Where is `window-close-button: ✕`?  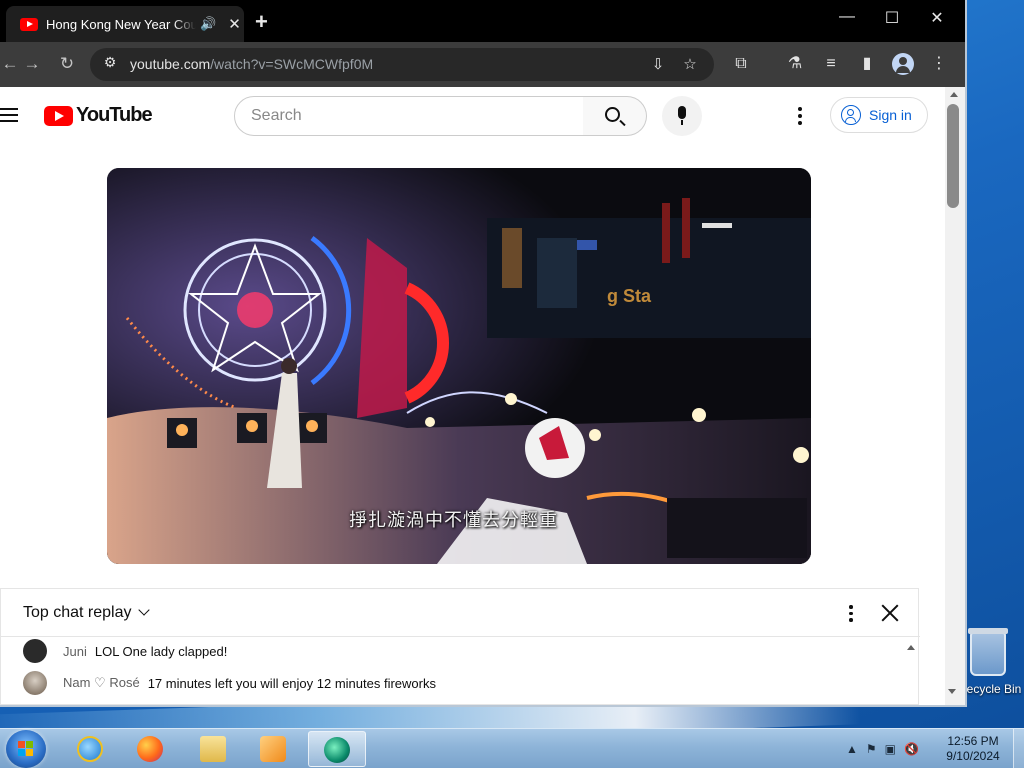
window-close-button: ✕ is located at coordinates (937, 18).